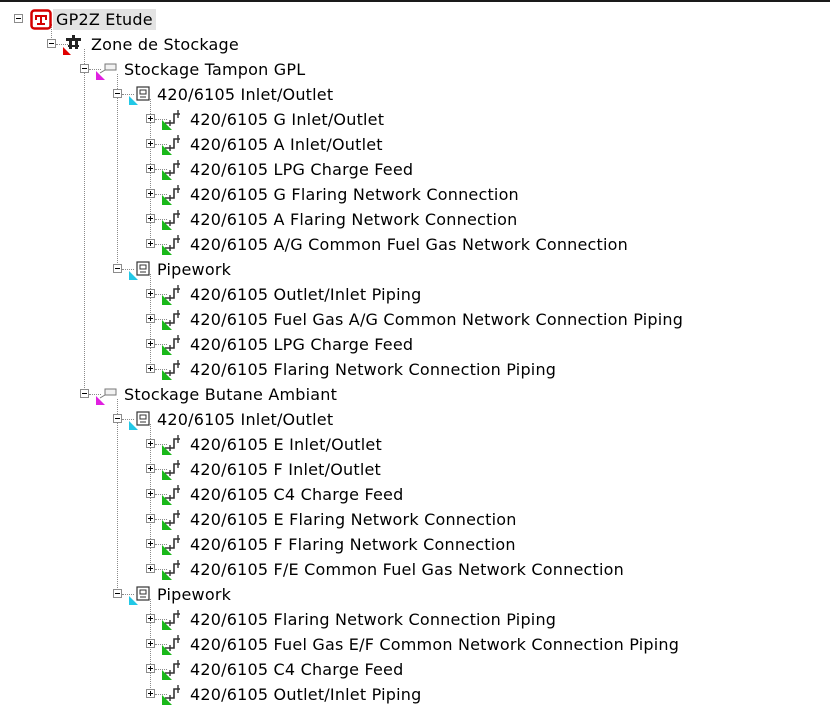 This screenshot has height=714, width=830. Describe the element at coordinates (353, 544) in the screenshot. I see `tree-node-label: 420/6105 F Flaring Network Connection` at that location.